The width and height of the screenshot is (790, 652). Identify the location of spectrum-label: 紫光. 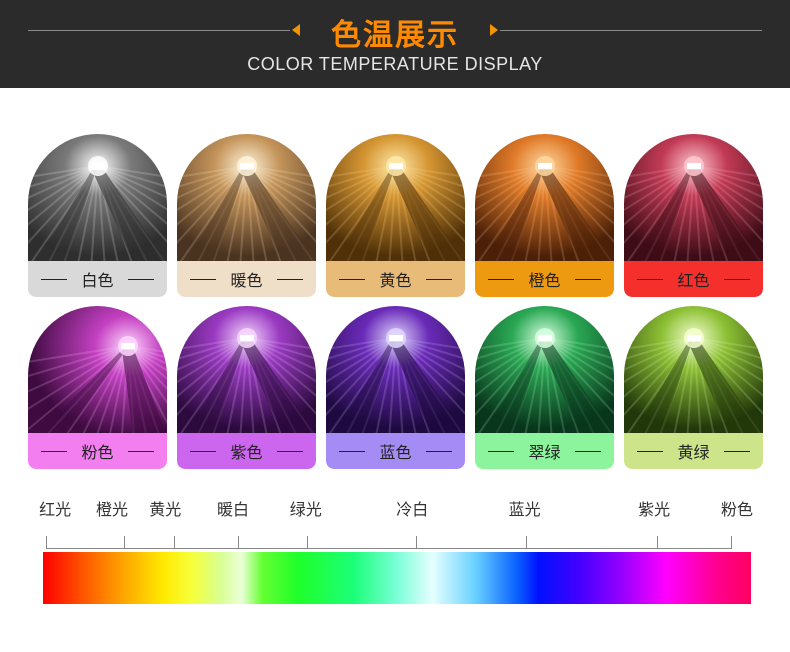
(654, 509).